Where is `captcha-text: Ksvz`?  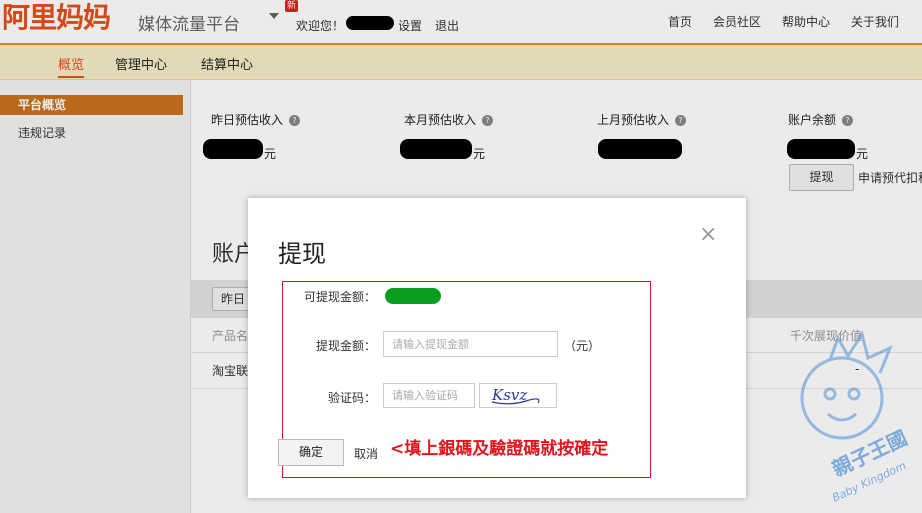 captcha-text: Ksvz is located at coordinates (509, 395).